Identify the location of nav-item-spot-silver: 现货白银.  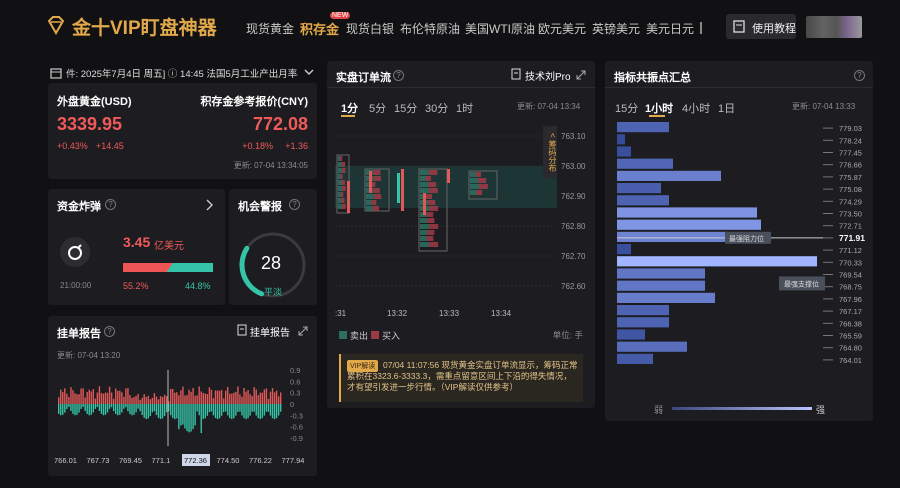
(370, 28).